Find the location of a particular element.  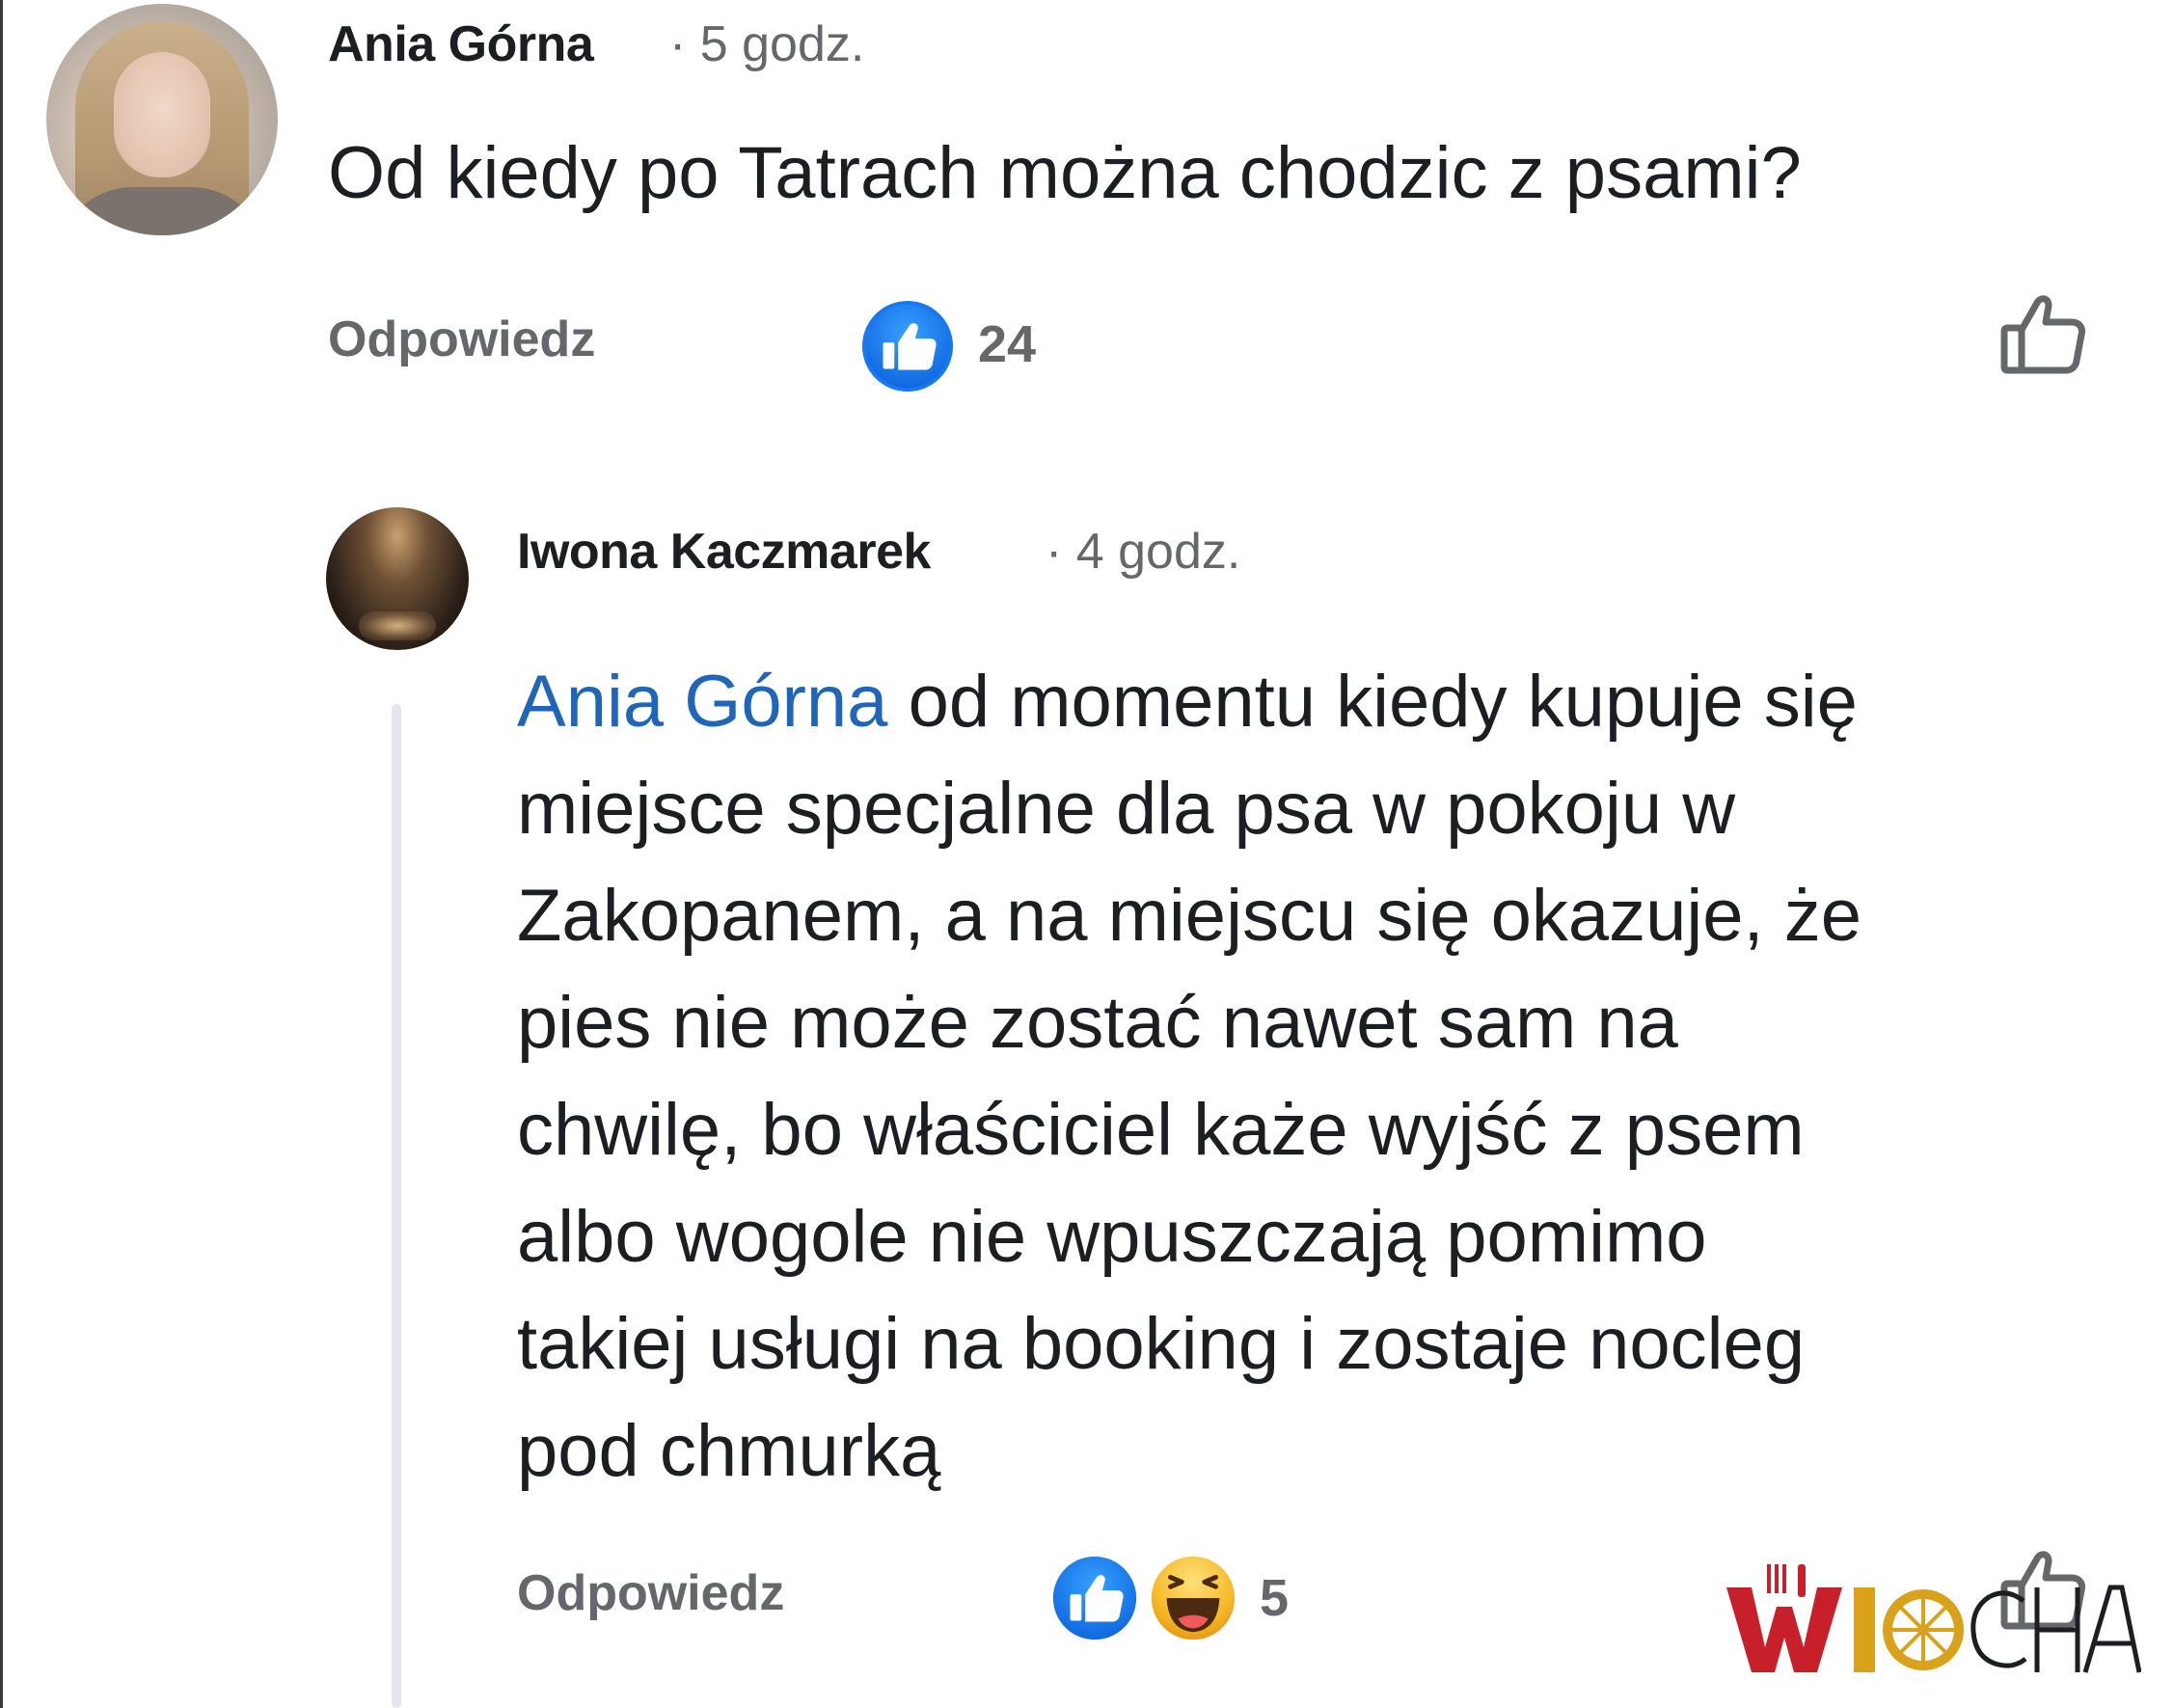

comment-author: Iwona Kaczmarek is located at coordinates (724, 552).